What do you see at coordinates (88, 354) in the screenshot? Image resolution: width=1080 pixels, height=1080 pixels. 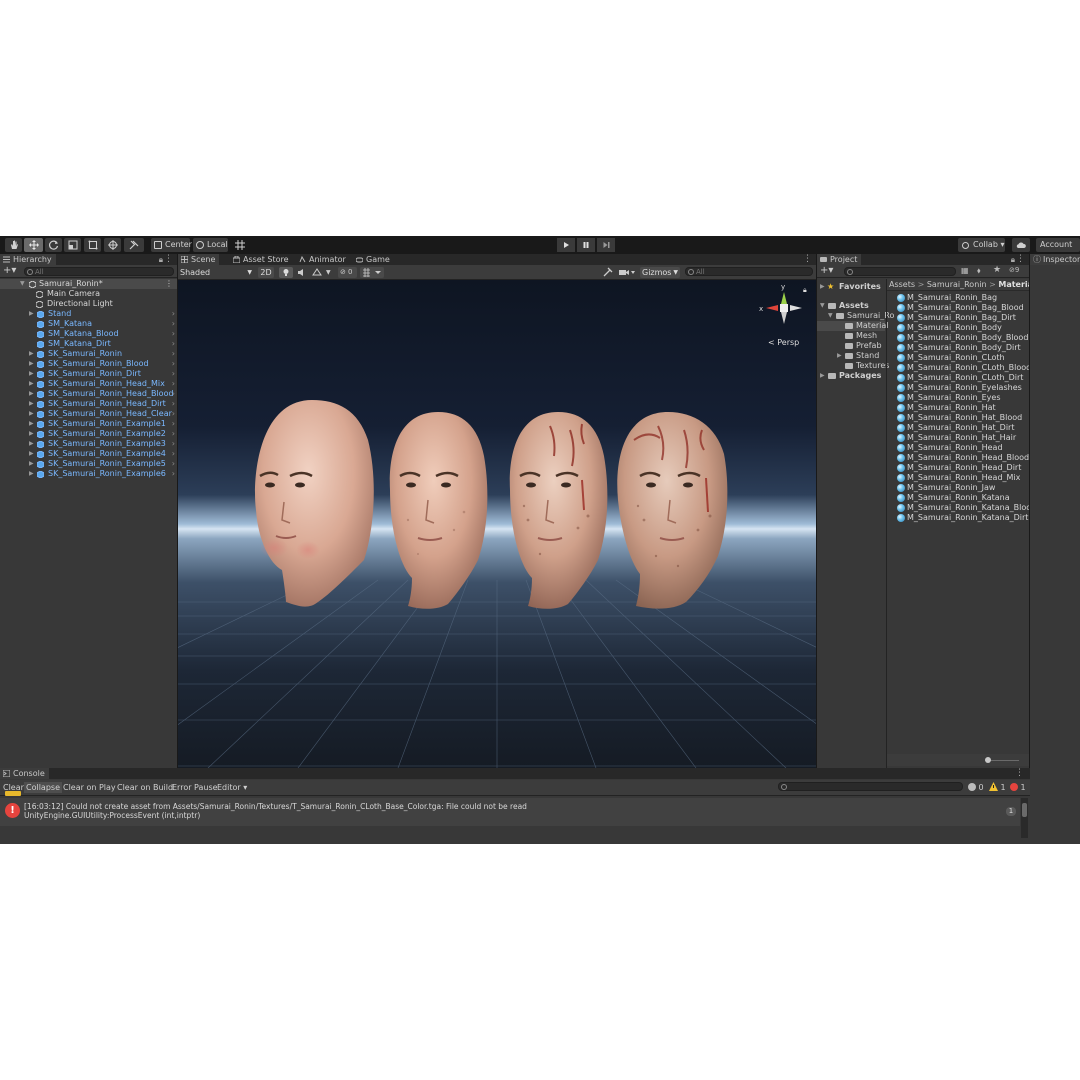 I see `hierarchy-item: ▶ SK_Samurai_Ronin ›` at bounding box center [88, 354].